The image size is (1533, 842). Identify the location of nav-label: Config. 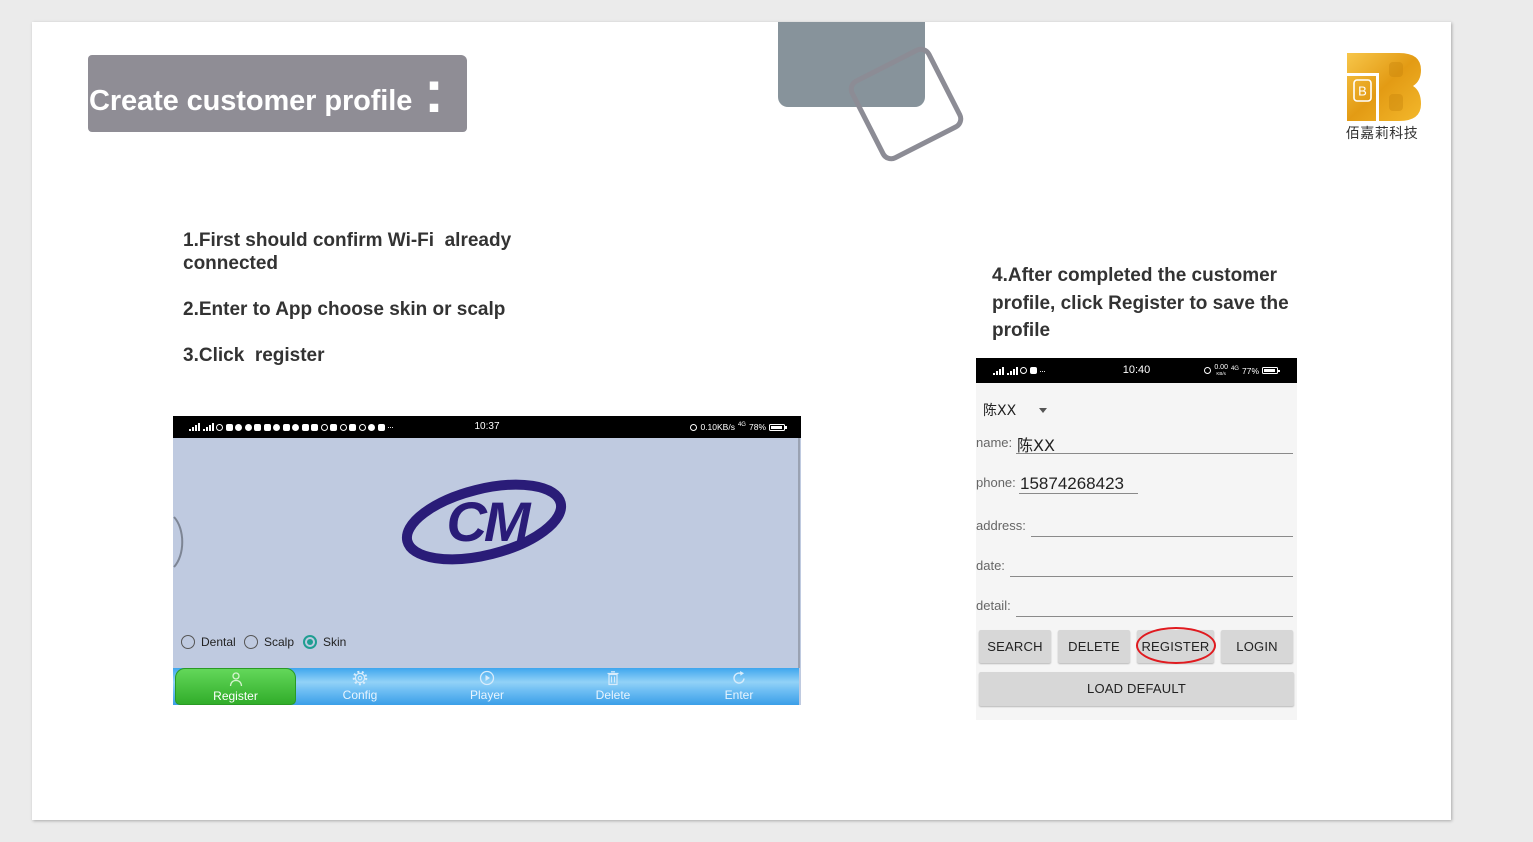
(360, 695).